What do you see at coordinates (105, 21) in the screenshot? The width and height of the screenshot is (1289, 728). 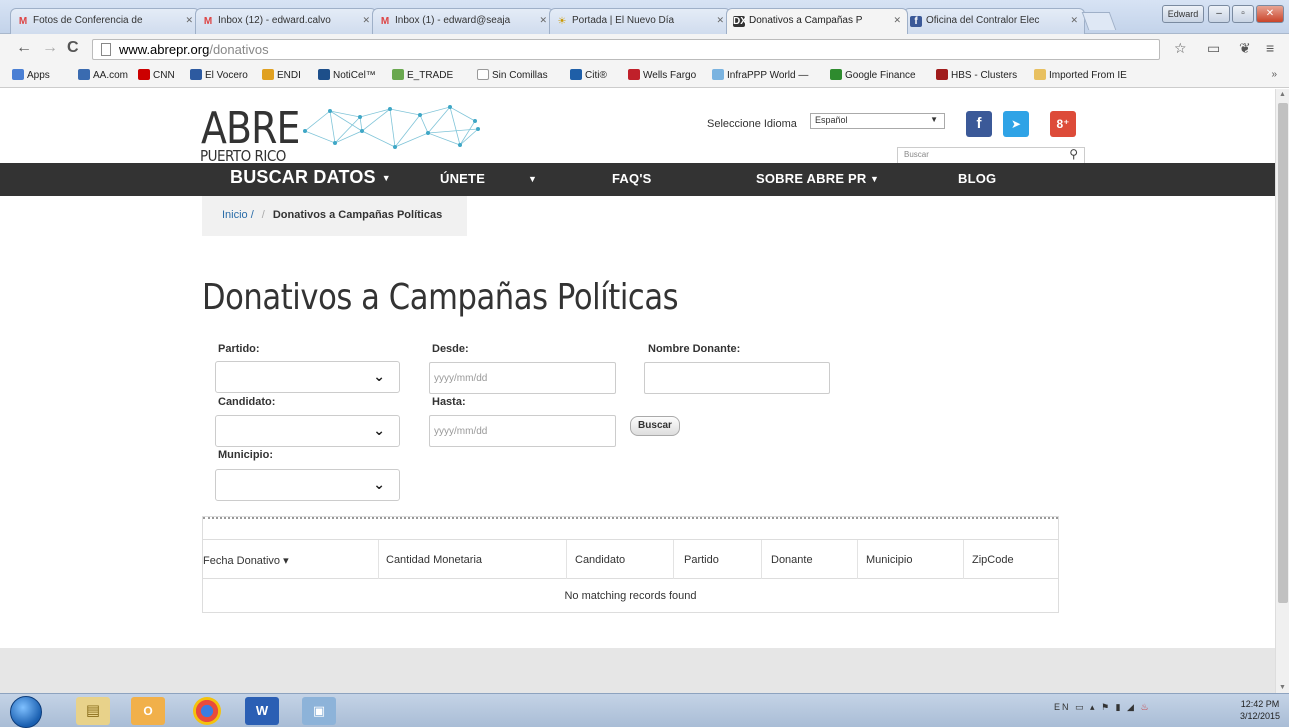 I see `browser-tab-1: M Fotos de Conferencia de ✕` at bounding box center [105, 21].